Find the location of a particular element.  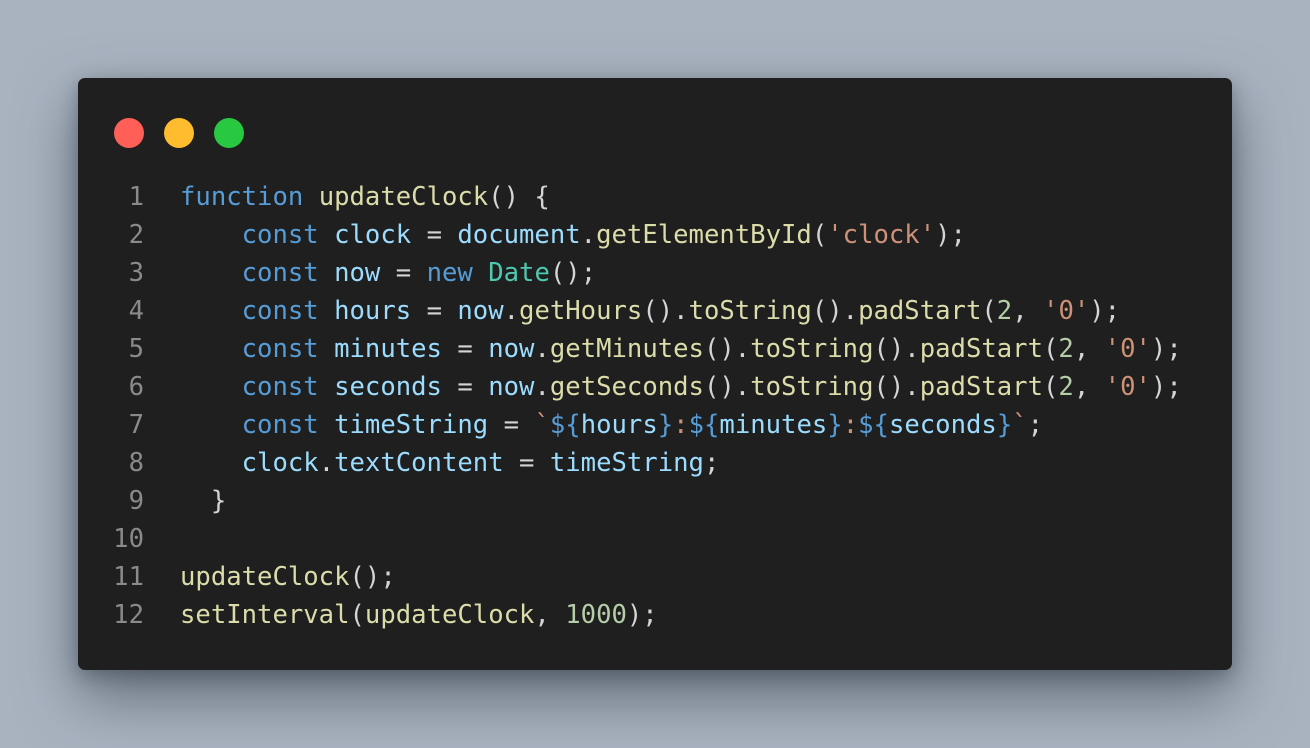

code-token: . is located at coordinates (326, 463).